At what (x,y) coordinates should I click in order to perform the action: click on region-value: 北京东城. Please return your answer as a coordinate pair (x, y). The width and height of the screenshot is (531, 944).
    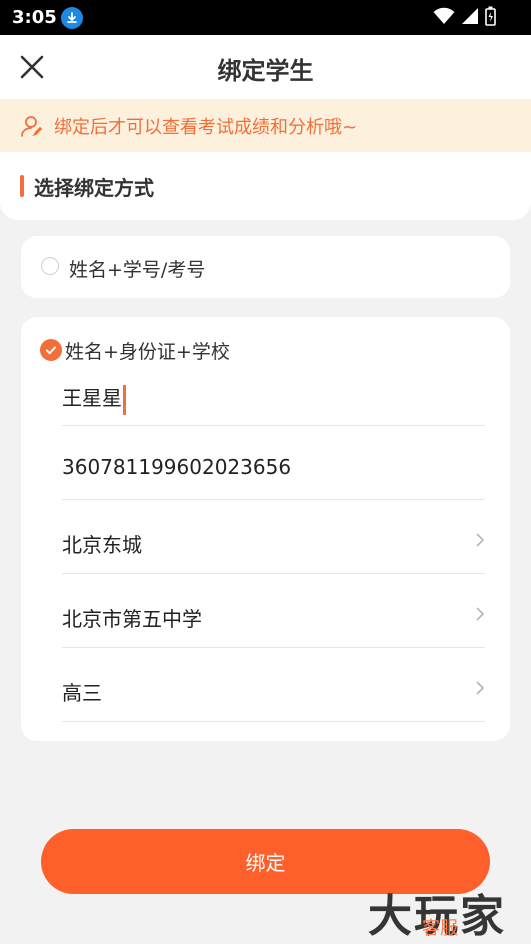
    Looking at the image, I should click on (102, 545).